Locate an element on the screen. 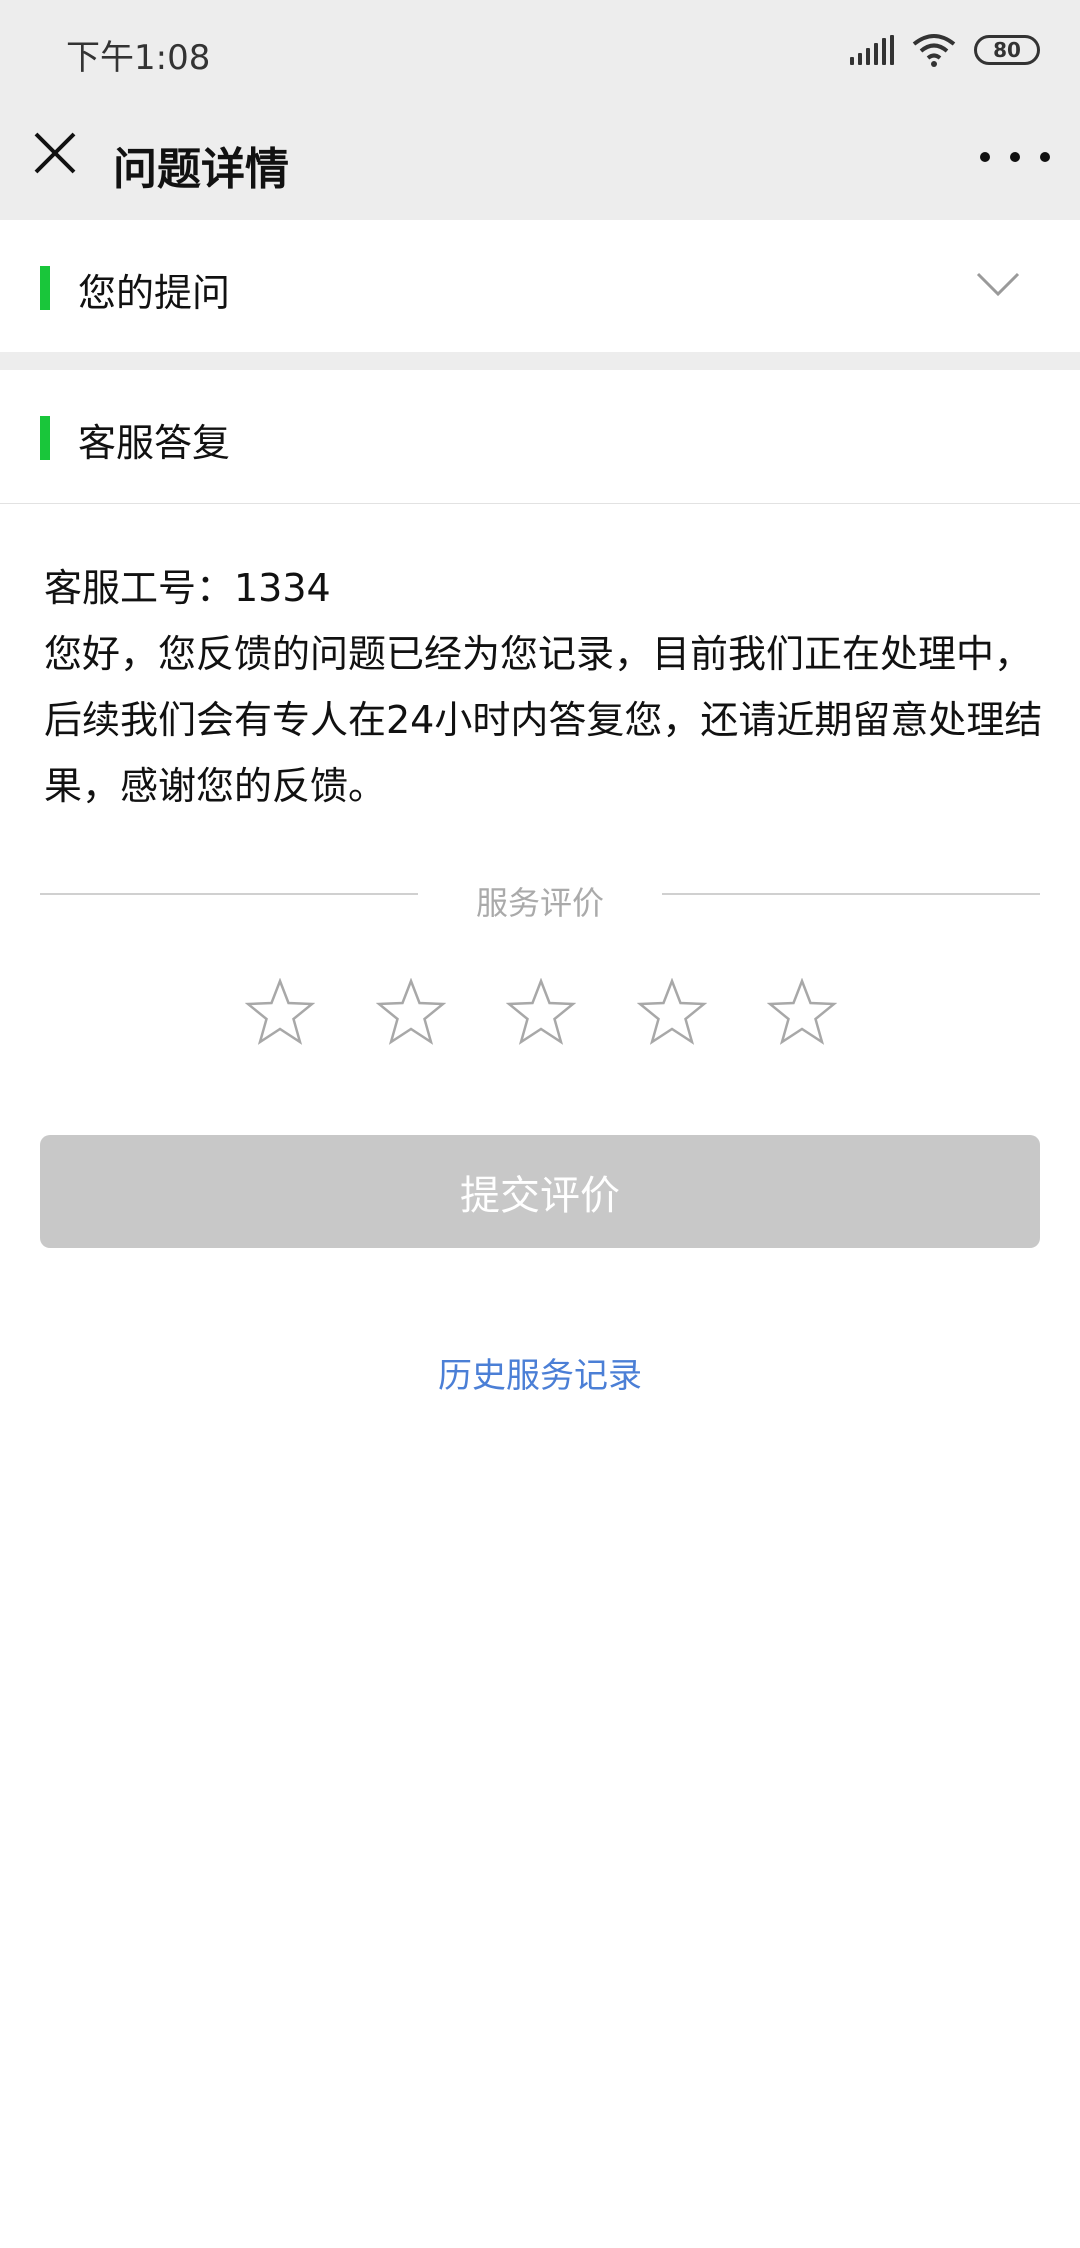 The image size is (1080, 2248). reply-section-title: 客服答复 is located at coordinates (154, 443).